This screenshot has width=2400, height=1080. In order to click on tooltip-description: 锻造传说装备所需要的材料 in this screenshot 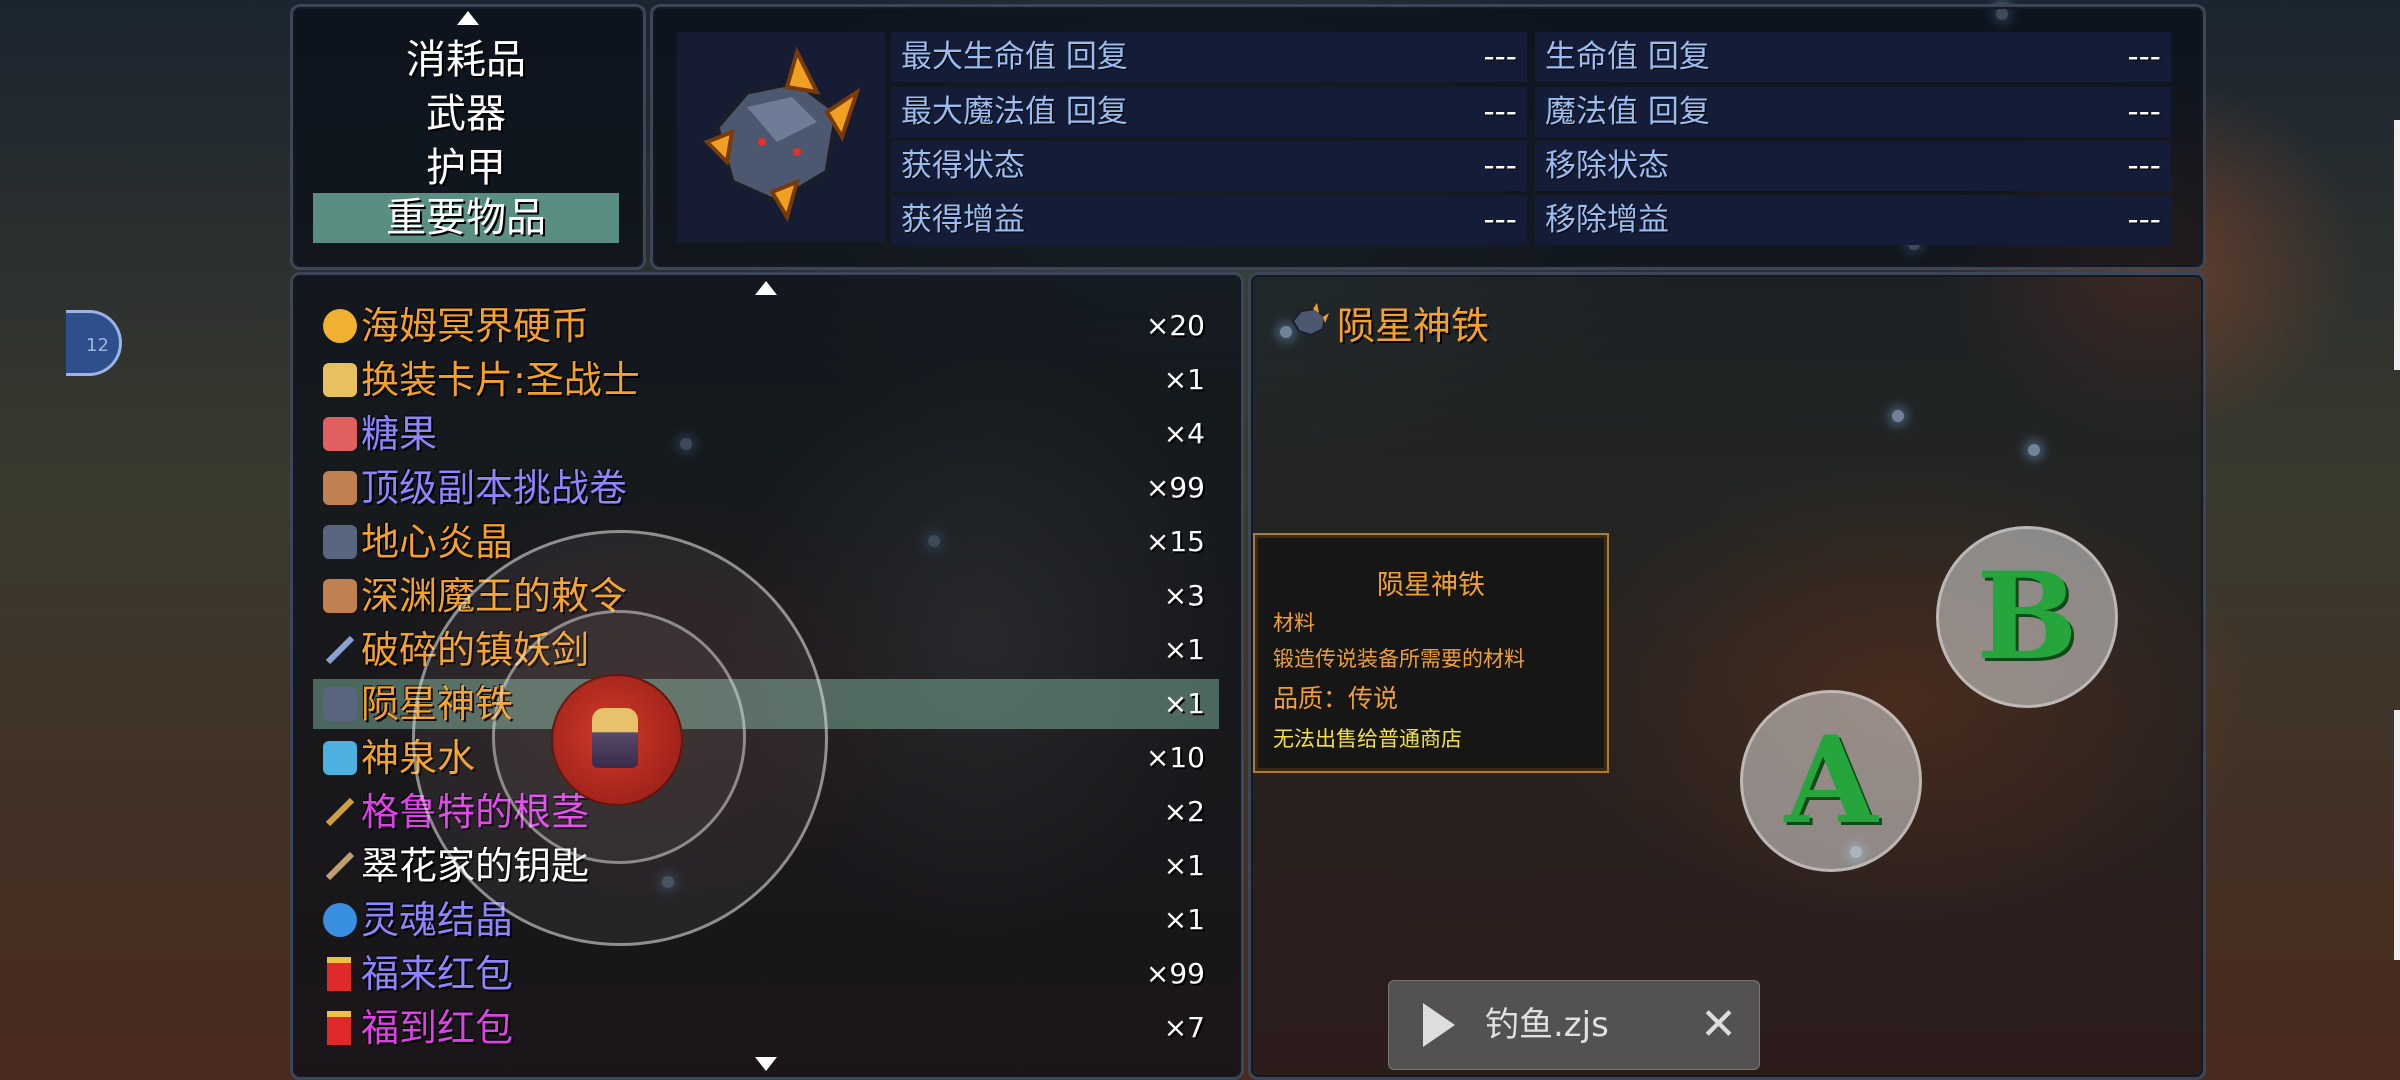, I will do `click(1399, 659)`.